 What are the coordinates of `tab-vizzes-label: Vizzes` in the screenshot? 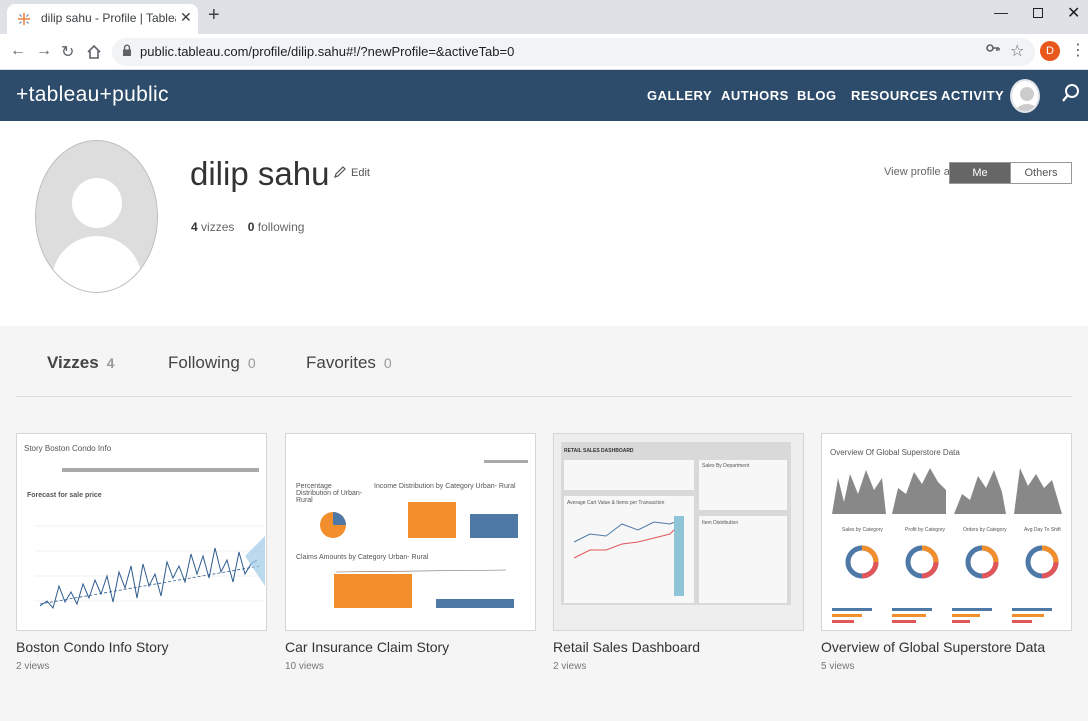 It's located at (73, 362).